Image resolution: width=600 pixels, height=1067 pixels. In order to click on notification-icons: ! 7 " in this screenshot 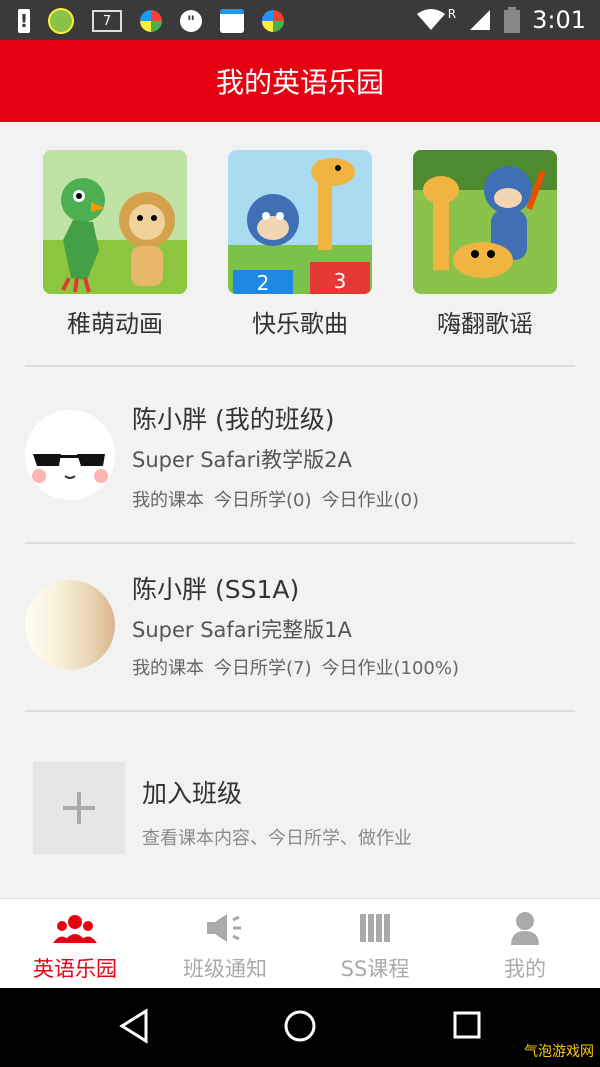, I will do `click(151, 21)`.